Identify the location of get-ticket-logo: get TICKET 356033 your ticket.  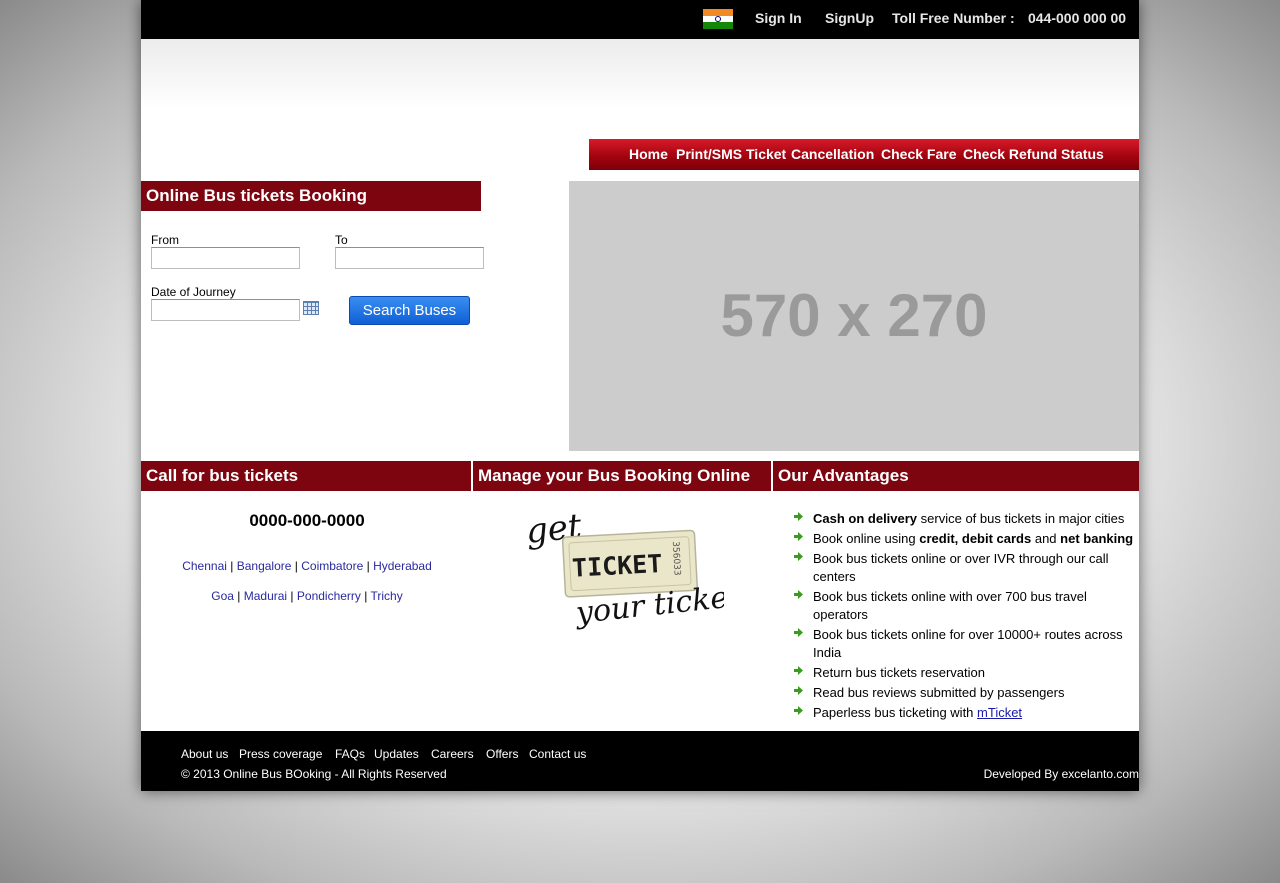
(624, 568).